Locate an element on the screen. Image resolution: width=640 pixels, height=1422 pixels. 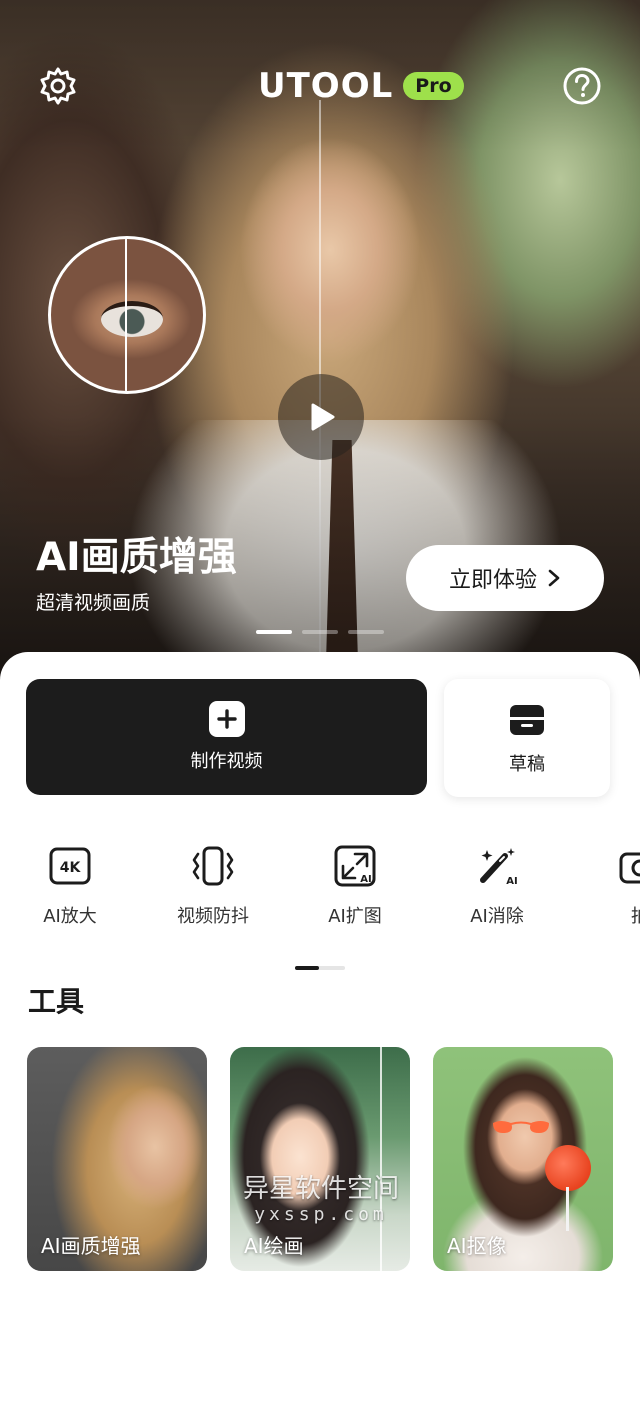
try-now-button: 立即体验 is located at coordinates (505, 578).